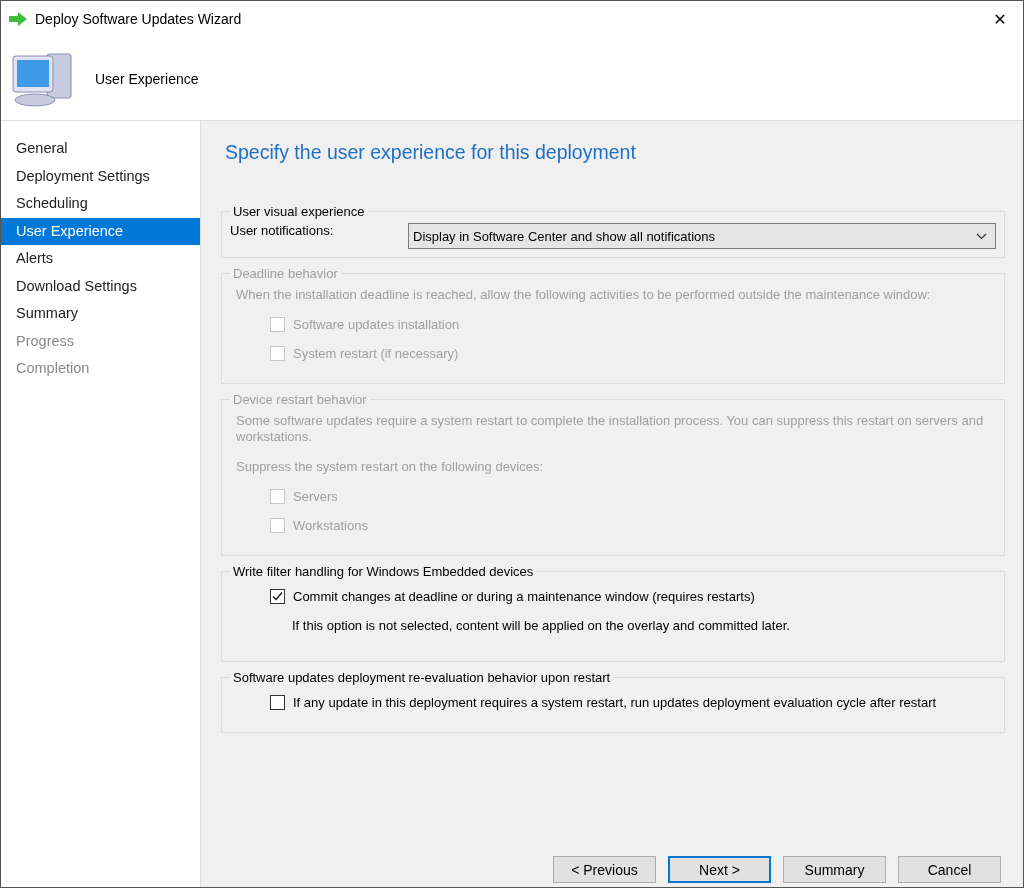 The image size is (1024, 888). I want to click on group-legend: Device restart behavior, so click(300, 399).